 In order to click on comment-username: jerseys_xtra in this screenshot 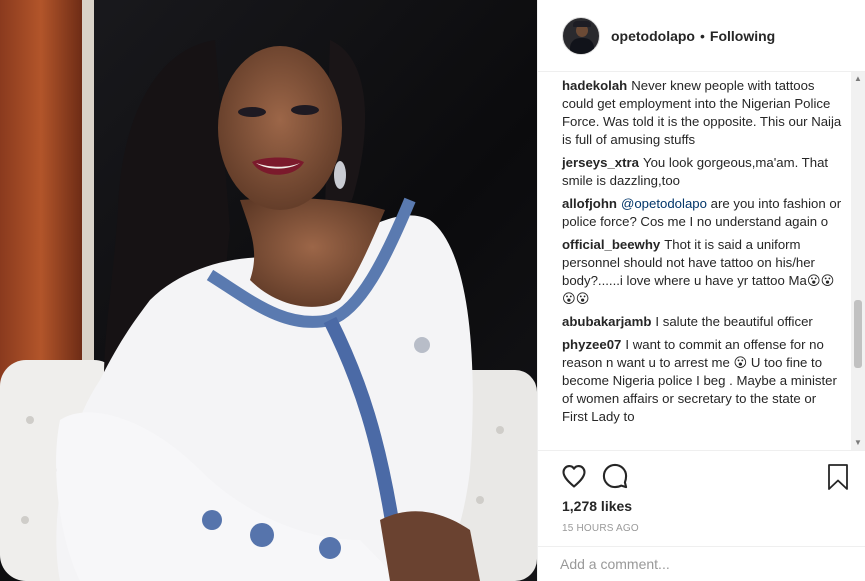, I will do `click(600, 162)`.